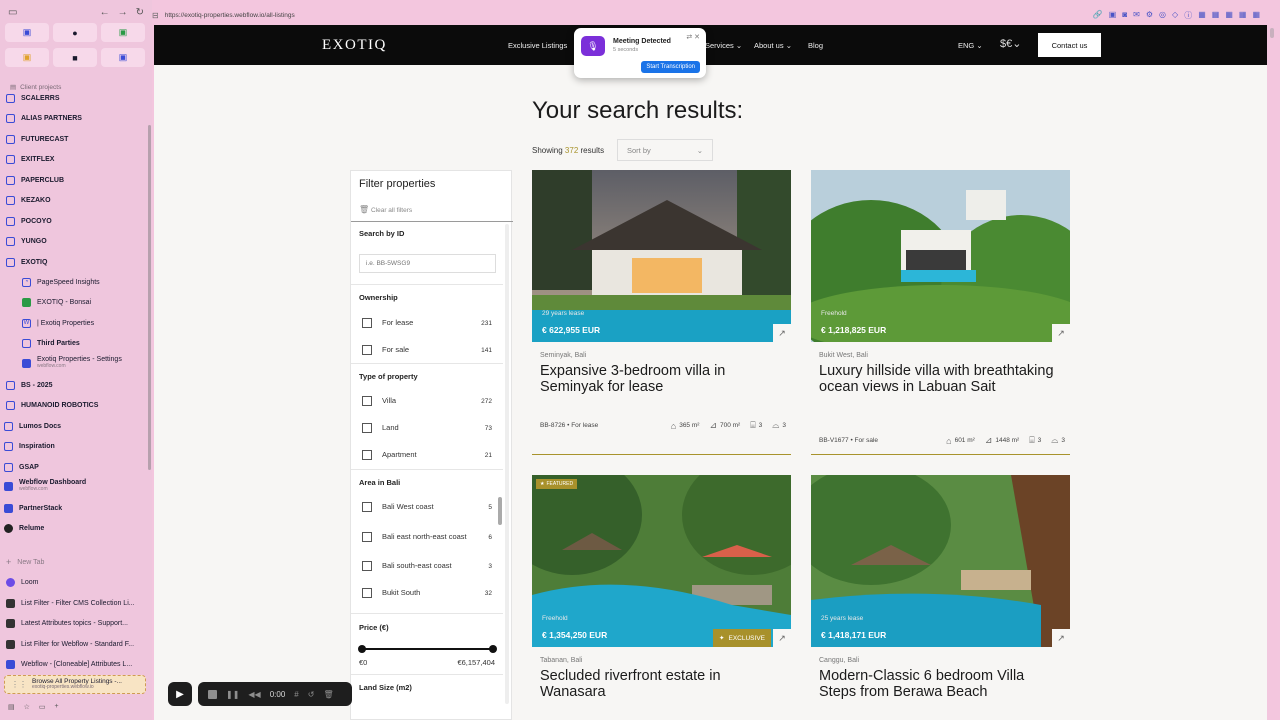 This screenshot has width=1280, height=720. I want to click on site-logo: EXOTIQ, so click(354, 45).